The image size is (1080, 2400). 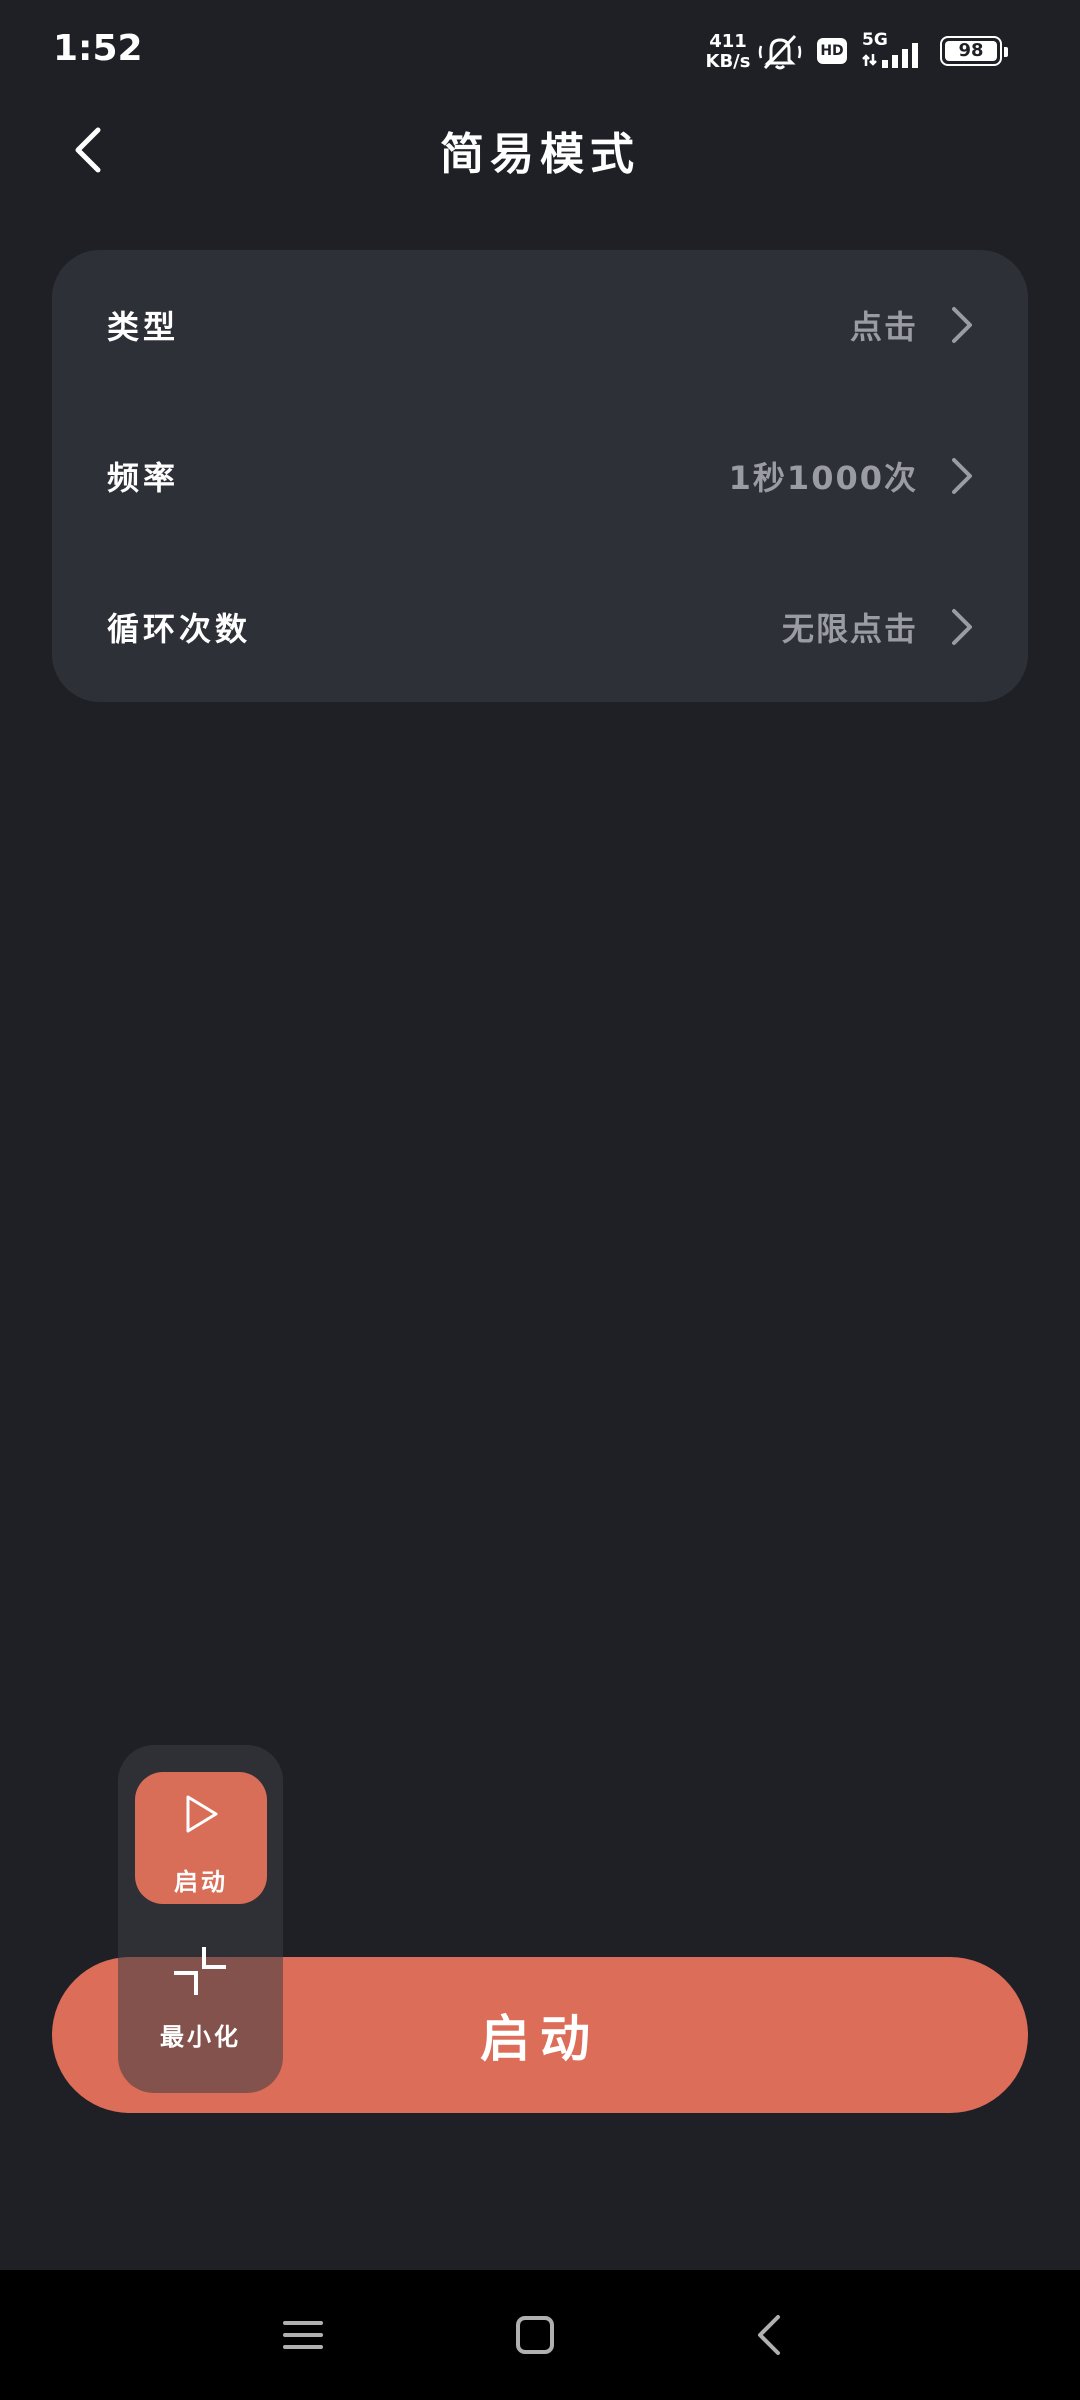 I want to click on nav-back-button, so click(x=770, y=2335).